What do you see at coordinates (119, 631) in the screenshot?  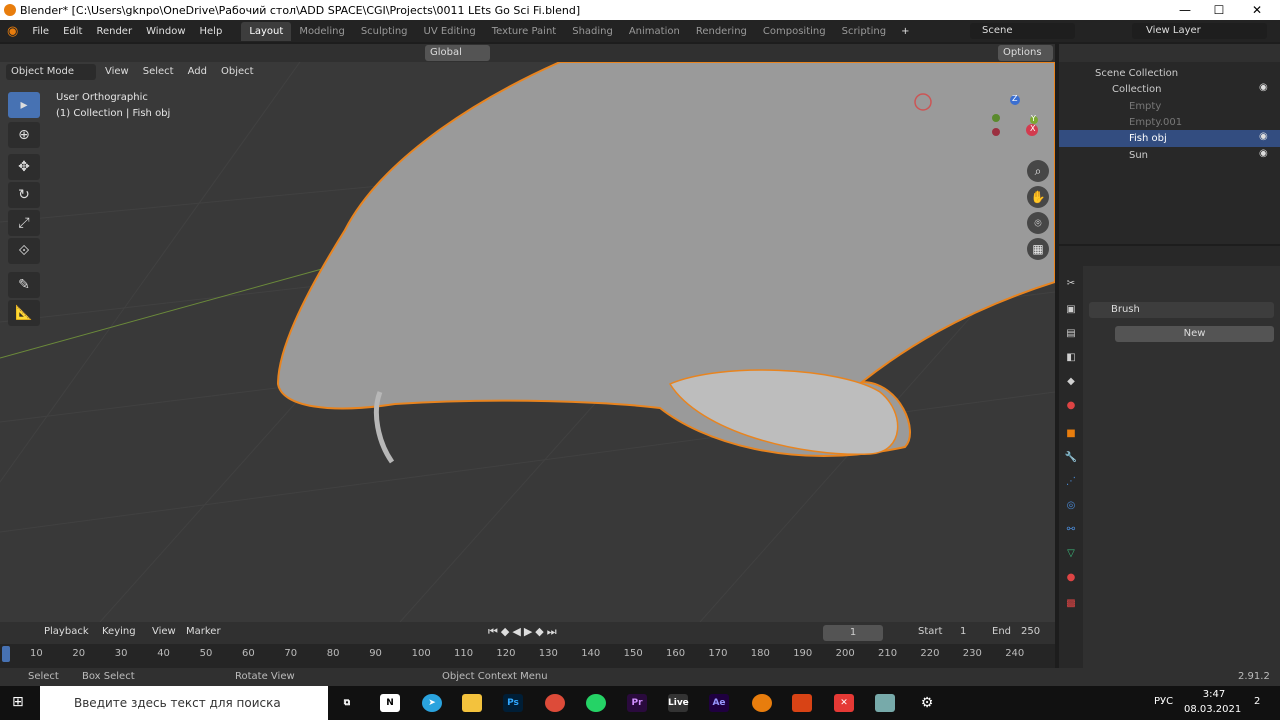 I see `menu-keying: Keying` at bounding box center [119, 631].